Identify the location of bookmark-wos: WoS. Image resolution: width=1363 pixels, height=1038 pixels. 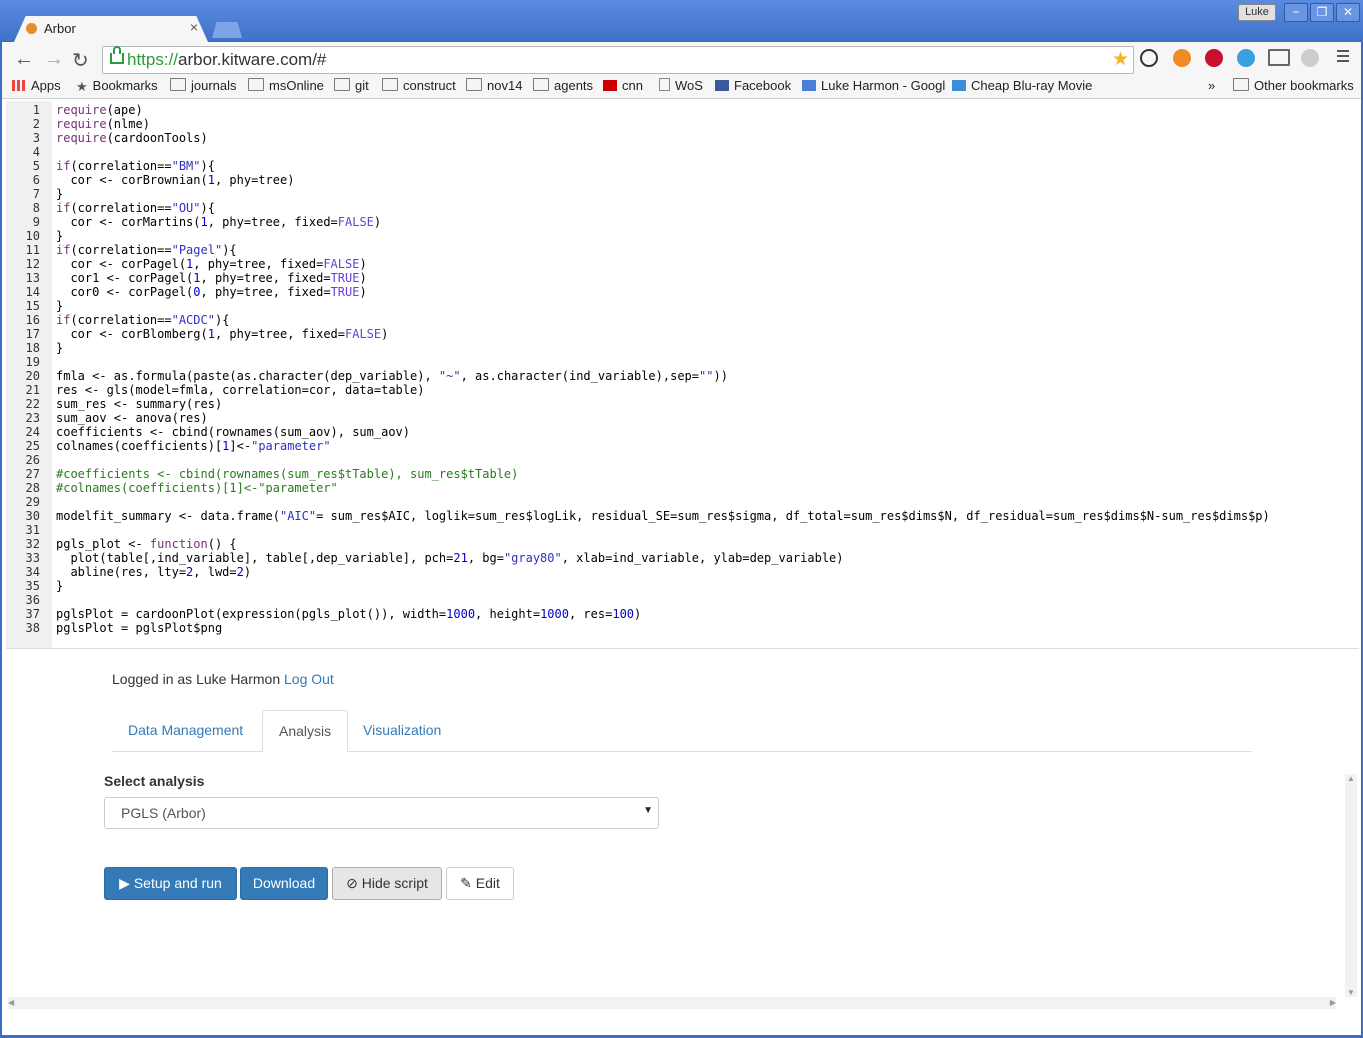
(681, 85).